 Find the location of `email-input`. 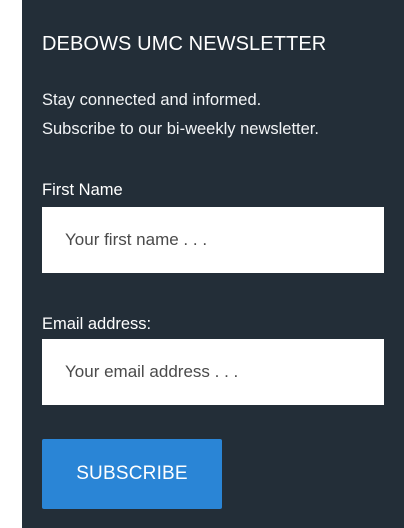

email-input is located at coordinates (213, 372).